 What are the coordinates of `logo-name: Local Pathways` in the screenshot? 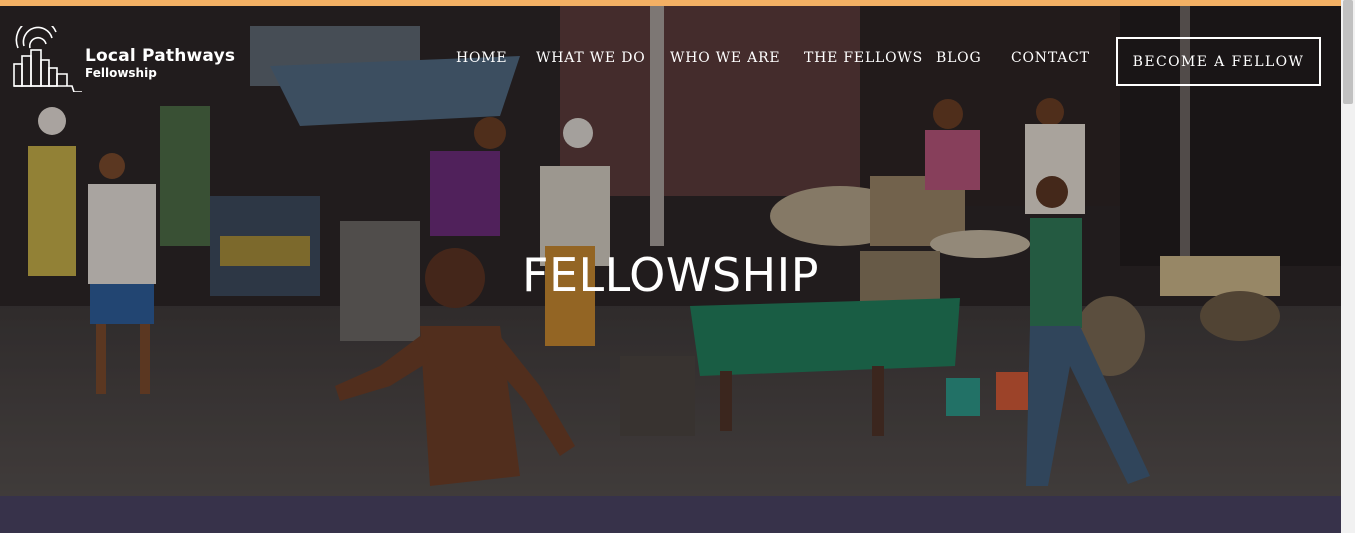 It's located at (160, 56).